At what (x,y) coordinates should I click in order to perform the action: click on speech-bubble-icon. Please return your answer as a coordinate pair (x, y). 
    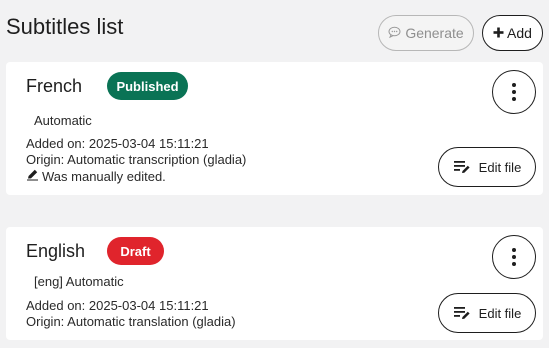
    Looking at the image, I should click on (394, 33).